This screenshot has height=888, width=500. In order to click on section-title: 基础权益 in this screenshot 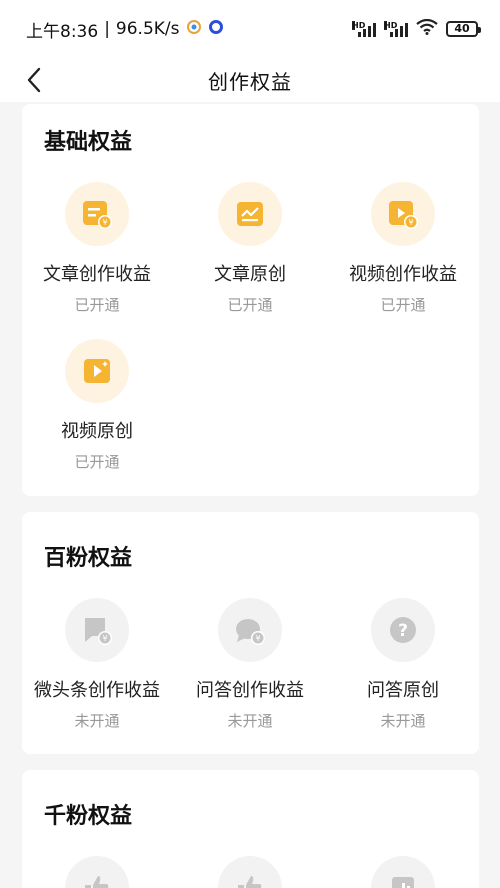, I will do `click(88, 142)`.